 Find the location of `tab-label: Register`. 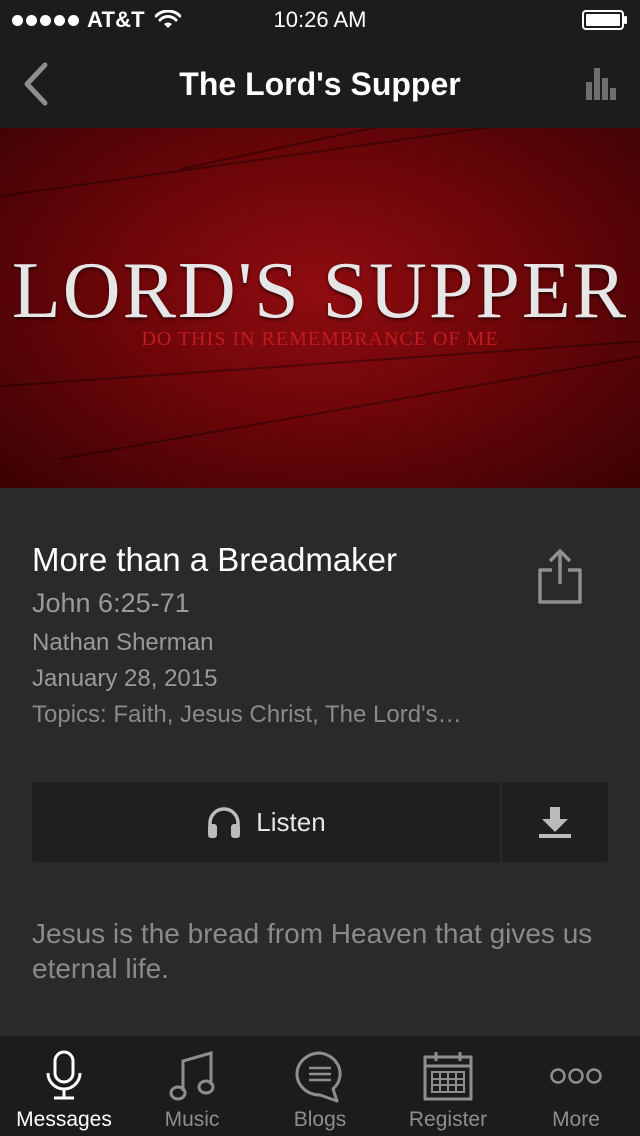

tab-label: Register is located at coordinates (448, 1119).